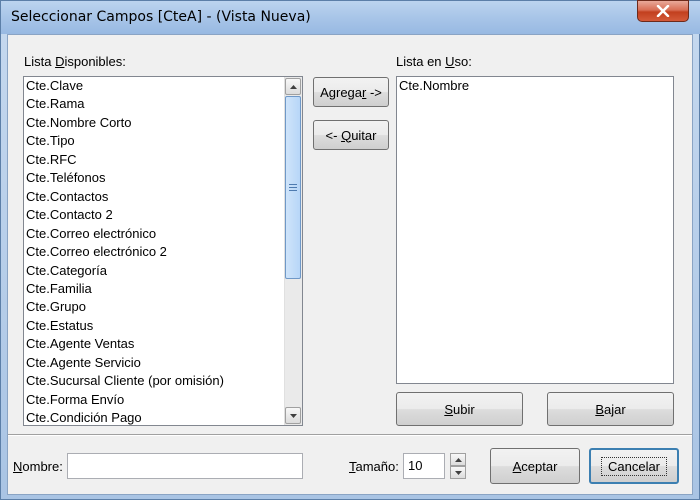  I want to click on spin-down-icon, so click(458, 472).